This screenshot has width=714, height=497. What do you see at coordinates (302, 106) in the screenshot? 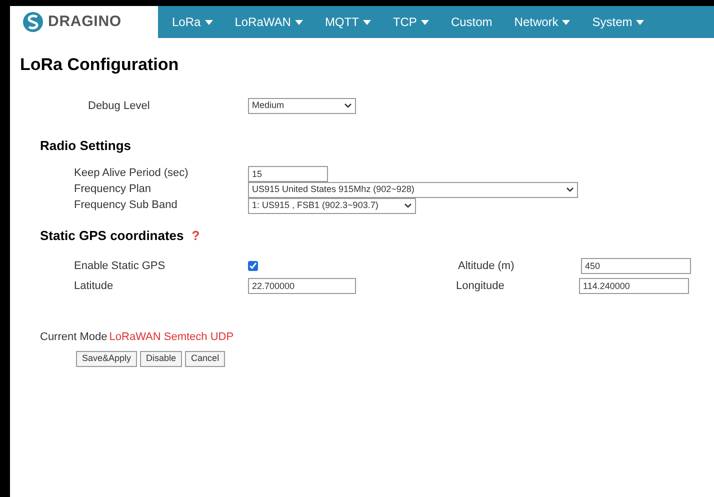
I see `select-field: Medium` at bounding box center [302, 106].